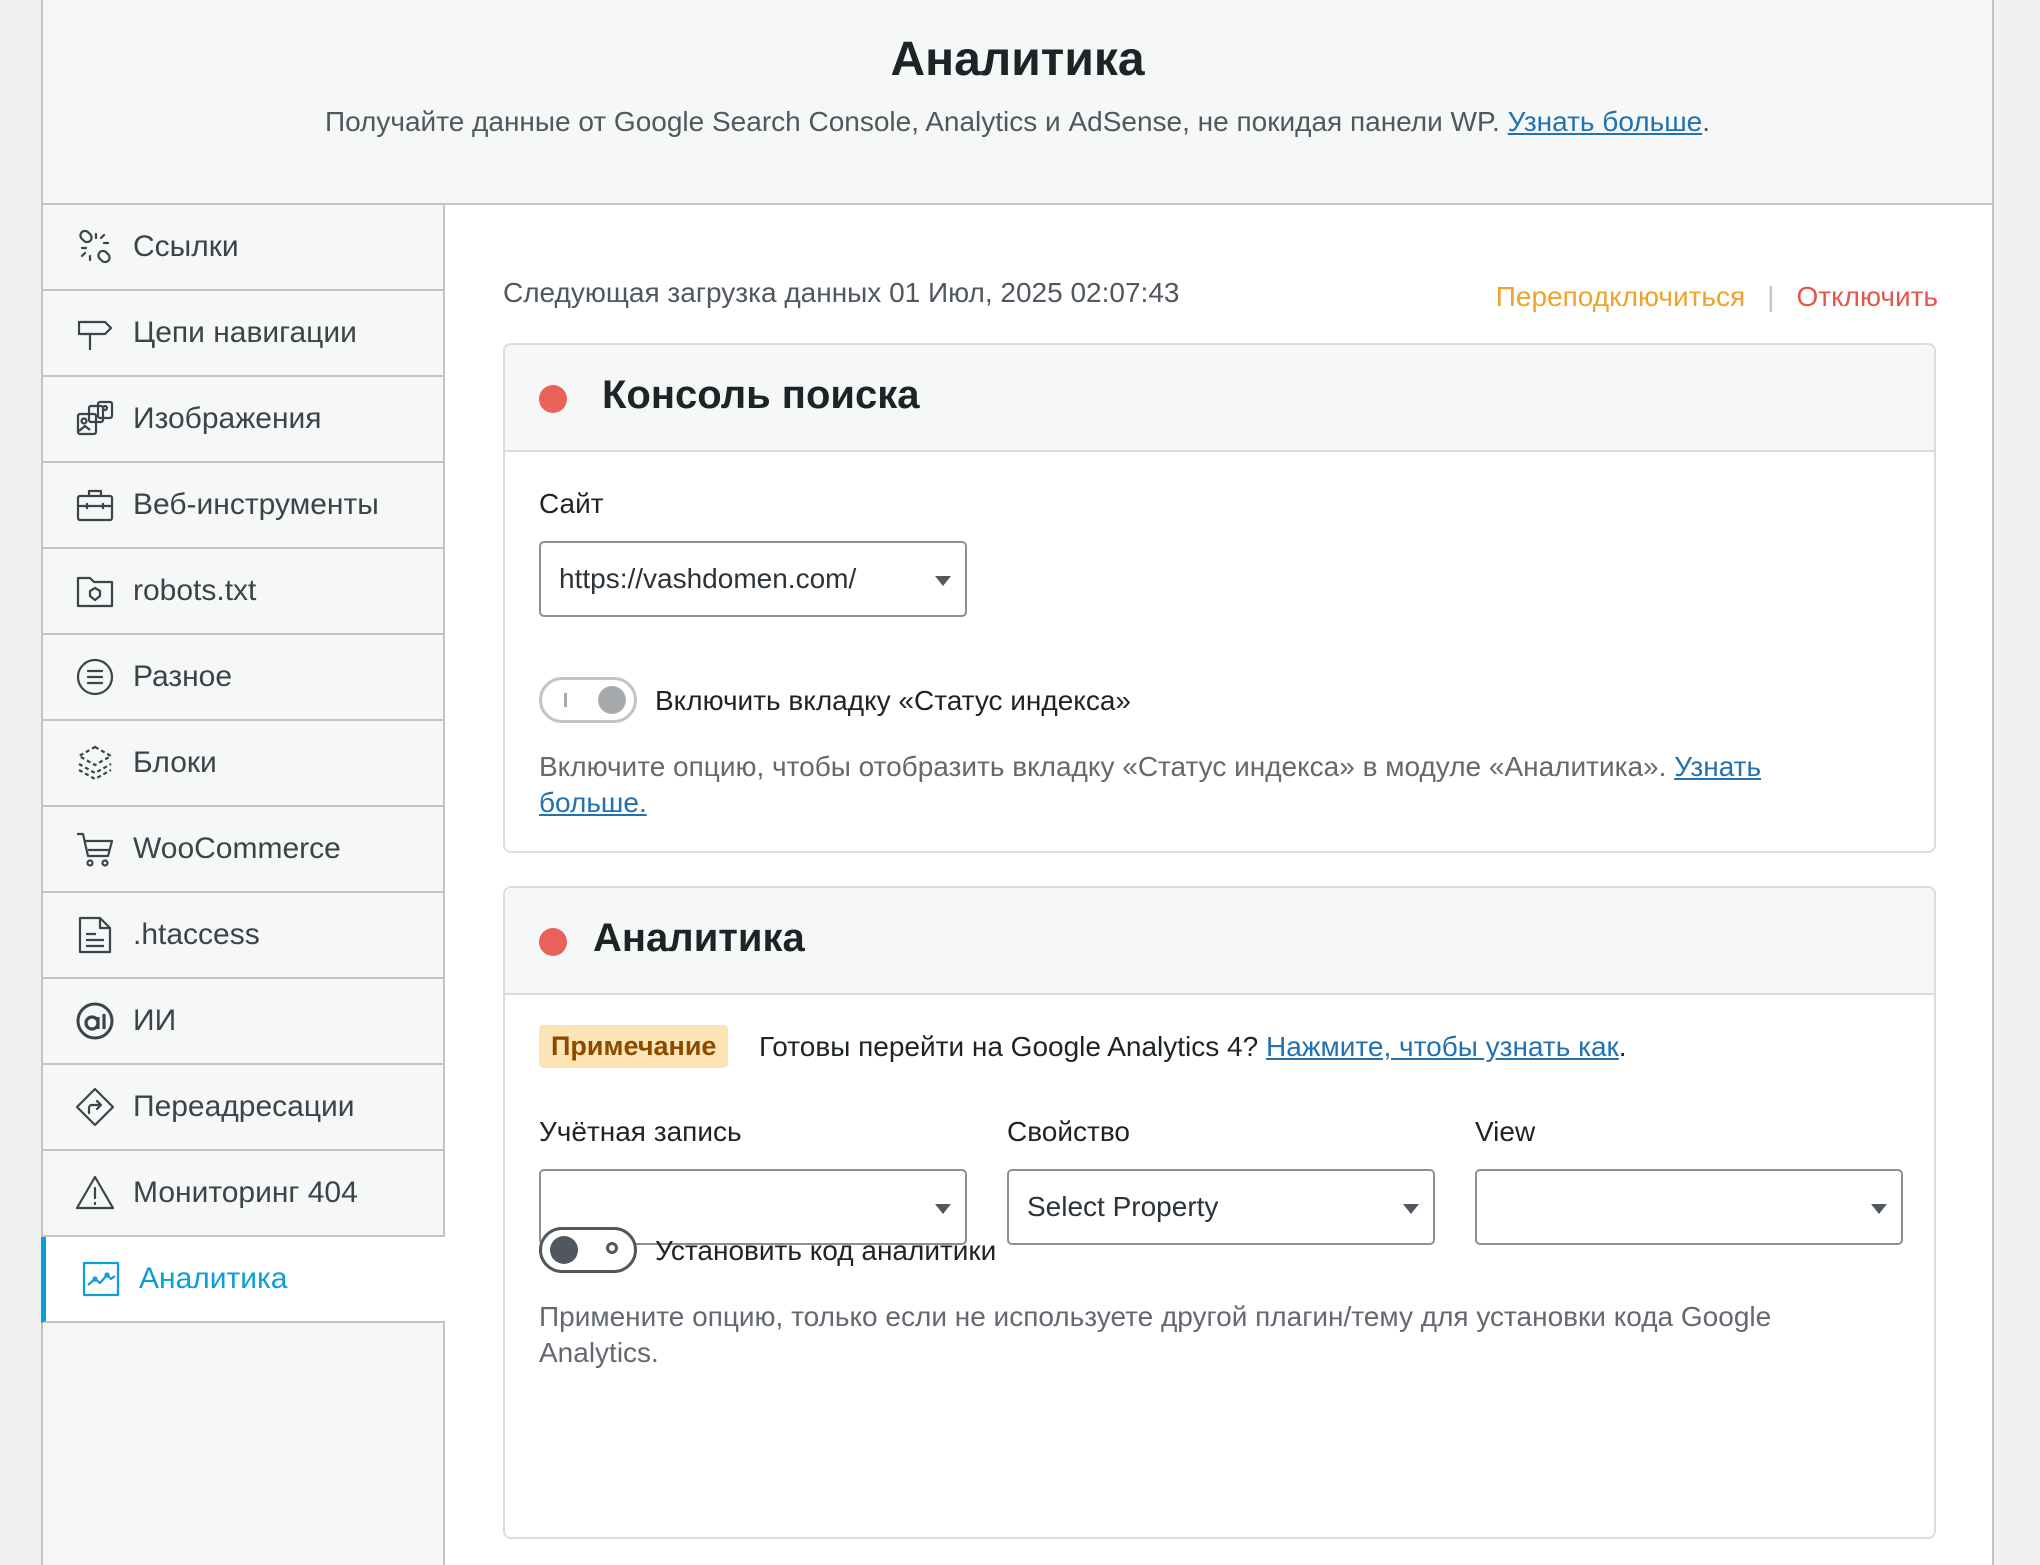 This screenshot has width=2040, height=1565. I want to click on sidebar-item-label: WooCommerce, so click(237, 848).